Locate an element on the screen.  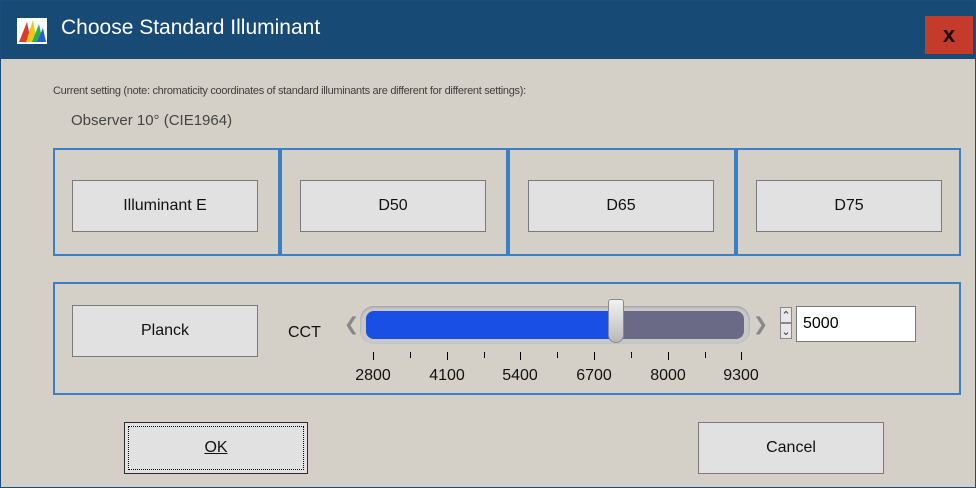
cct-spinner: ⌃ ⌄ is located at coordinates (786, 324).